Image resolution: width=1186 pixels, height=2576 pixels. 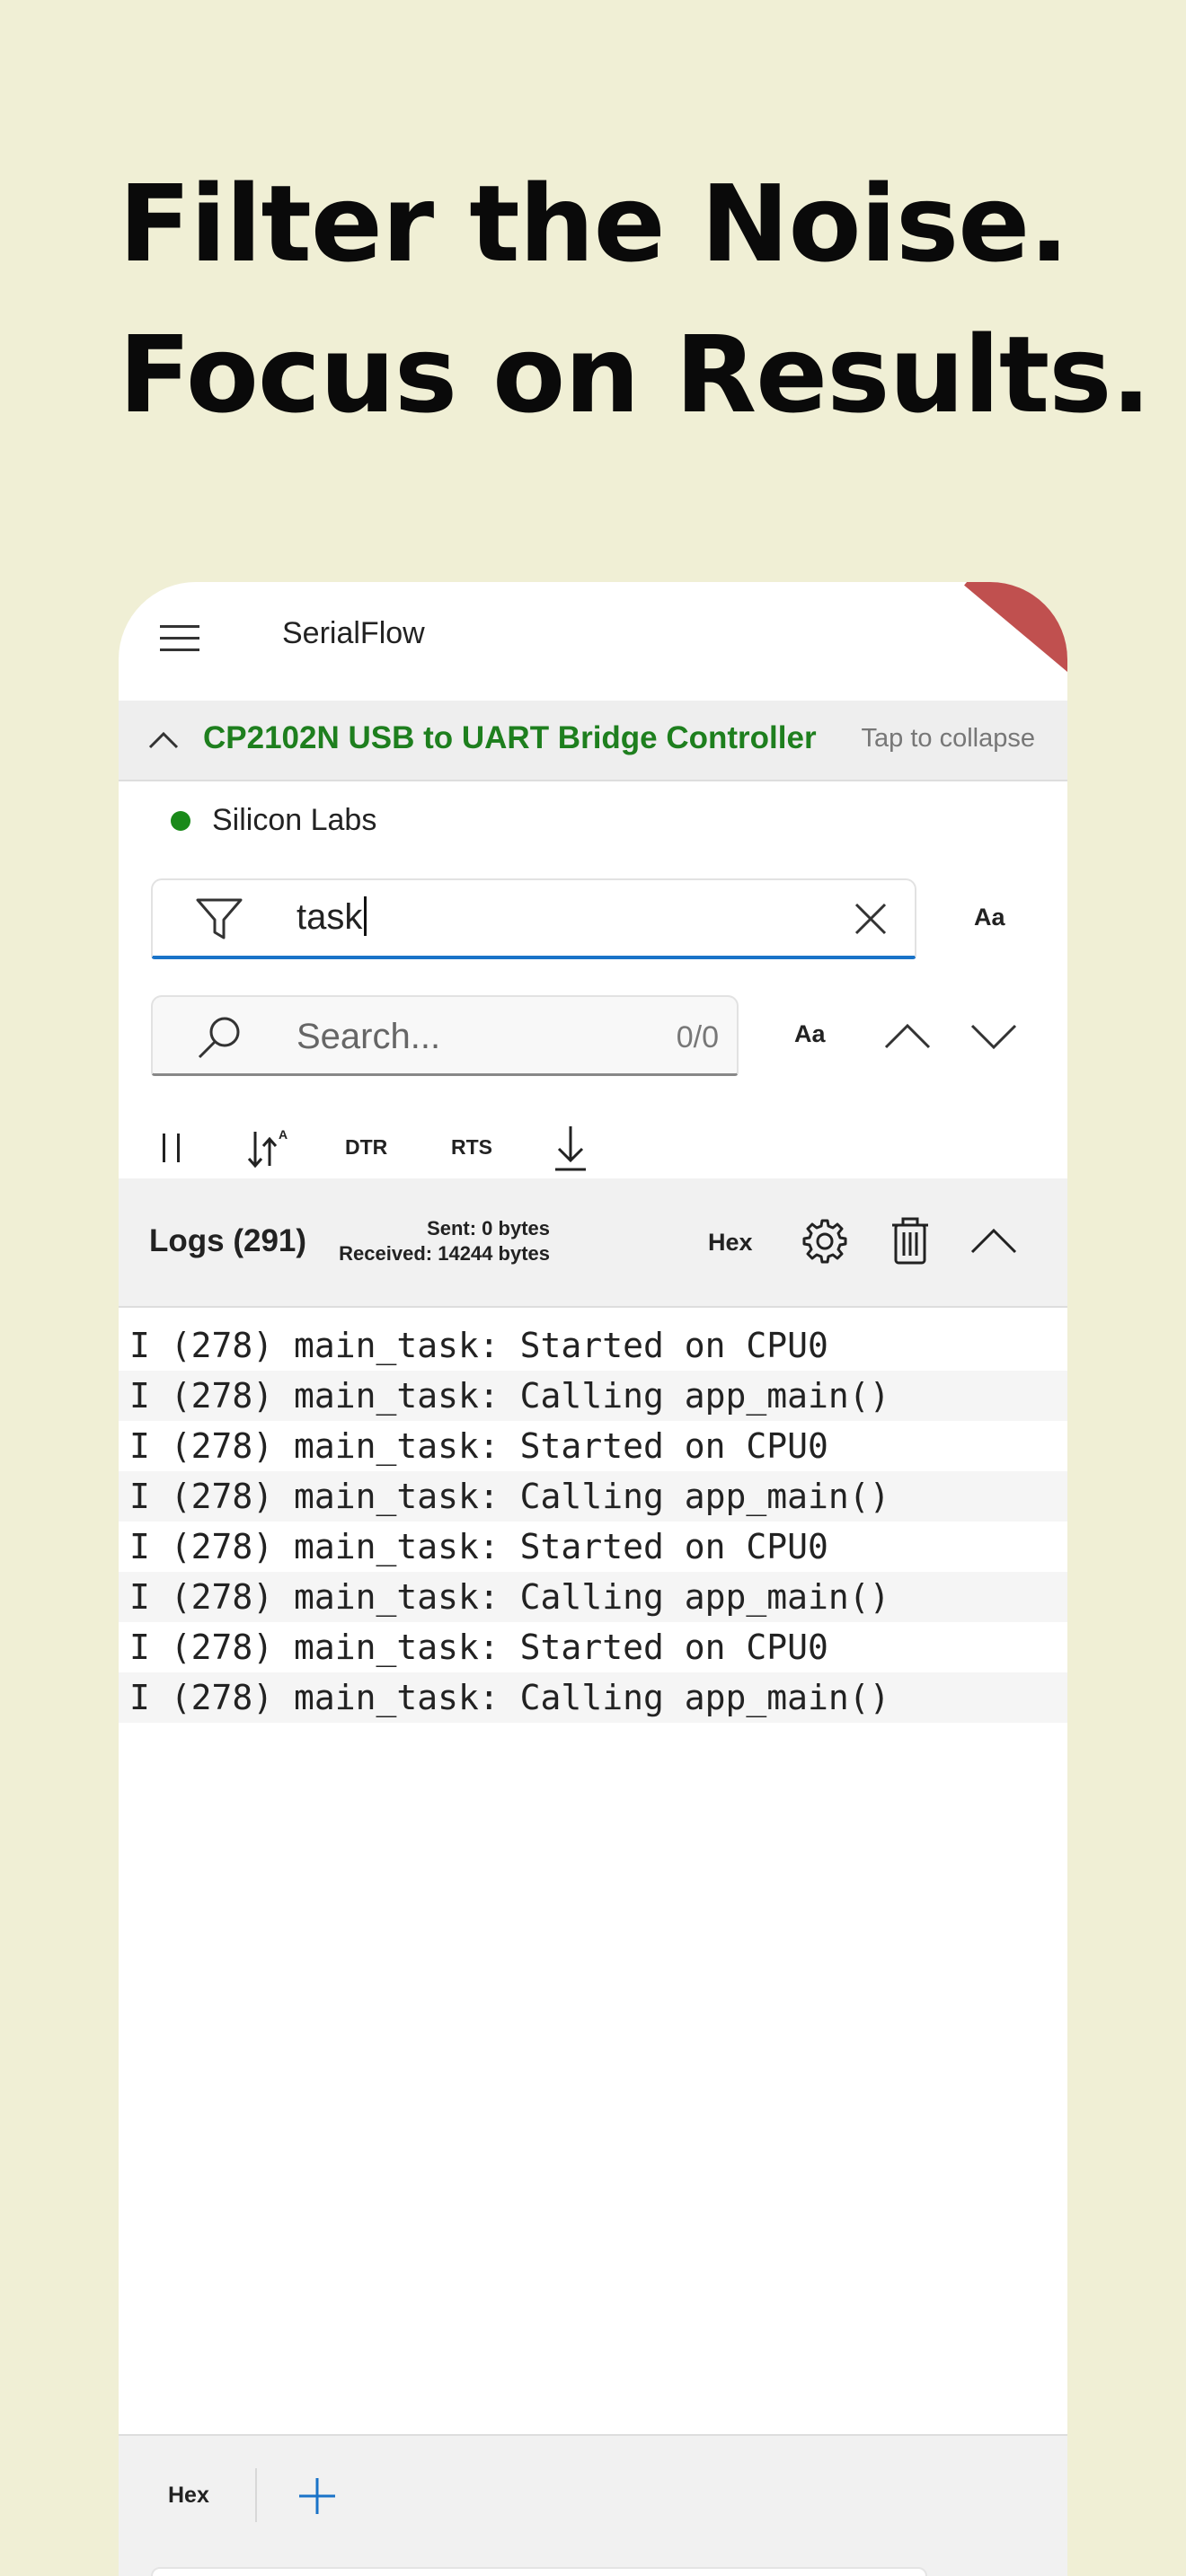 I want to click on search-input: Search... 0/0, so click(x=445, y=1035).